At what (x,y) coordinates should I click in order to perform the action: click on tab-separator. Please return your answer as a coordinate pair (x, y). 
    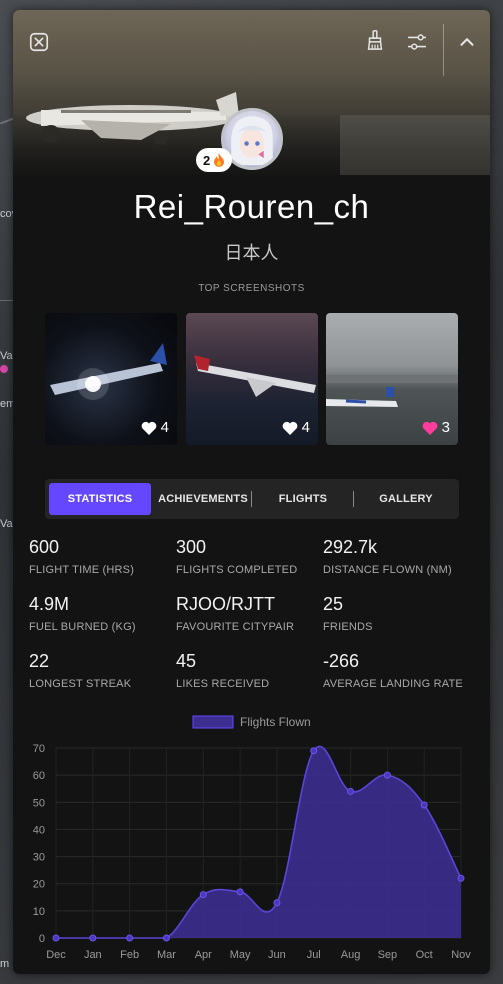
    Looking at the image, I should click on (251, 499).